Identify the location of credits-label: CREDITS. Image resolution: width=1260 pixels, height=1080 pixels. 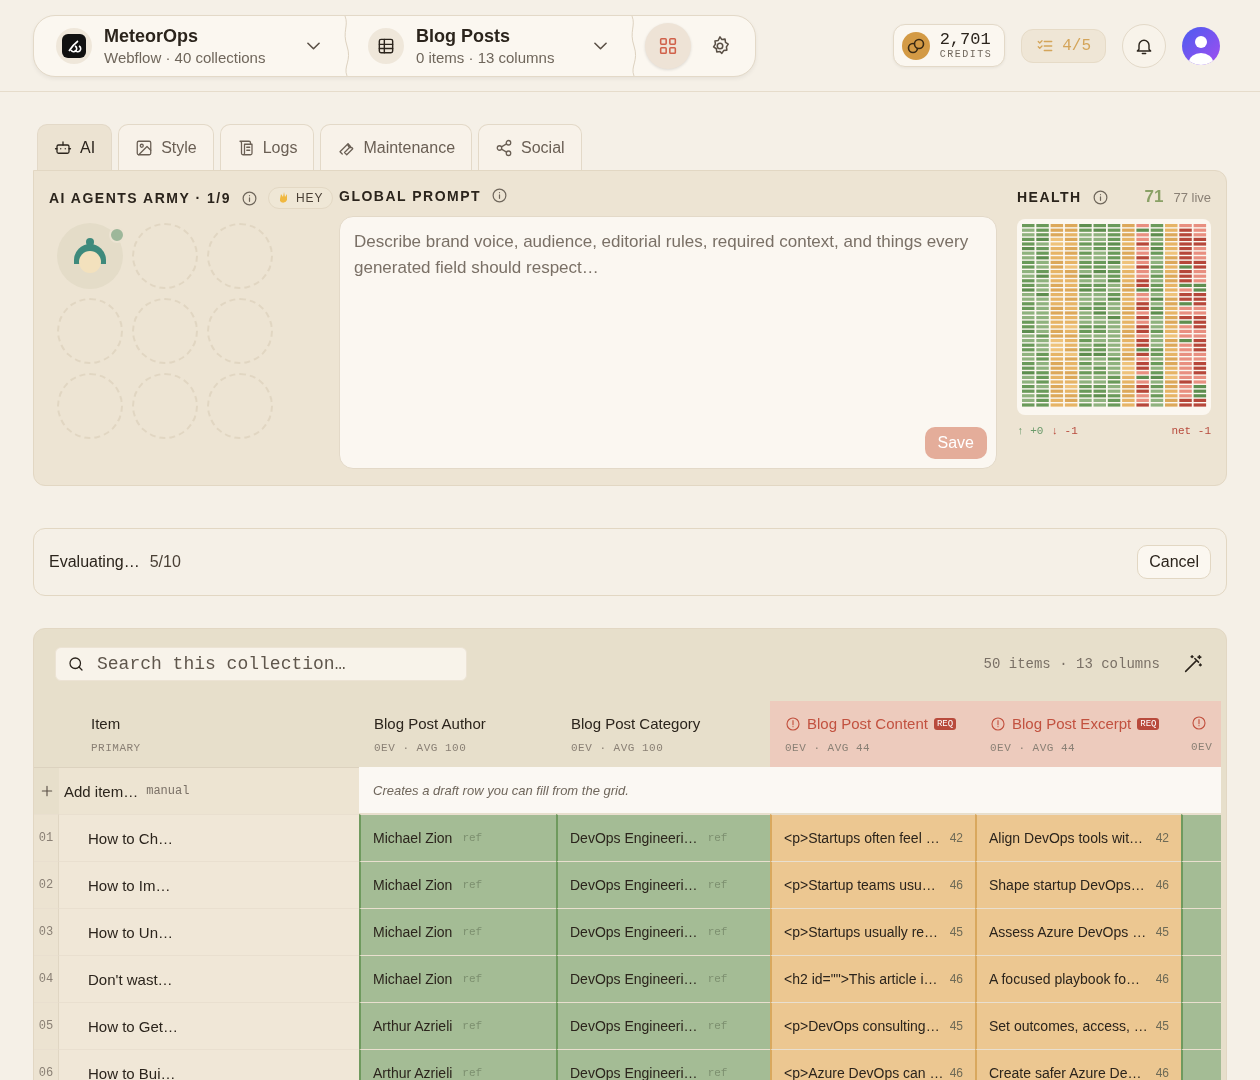
(966, 54).